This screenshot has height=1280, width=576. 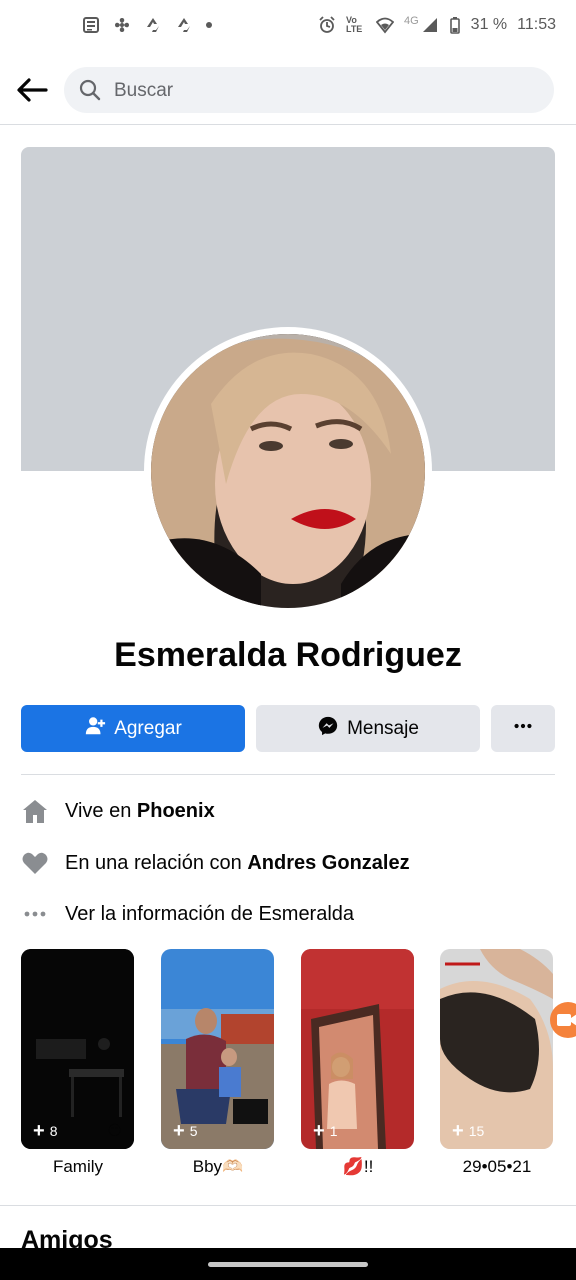 What do you see at coordinates (411, 21) in the screenshot?
I see `network-type: 4G` at bounding box center [411, 21].